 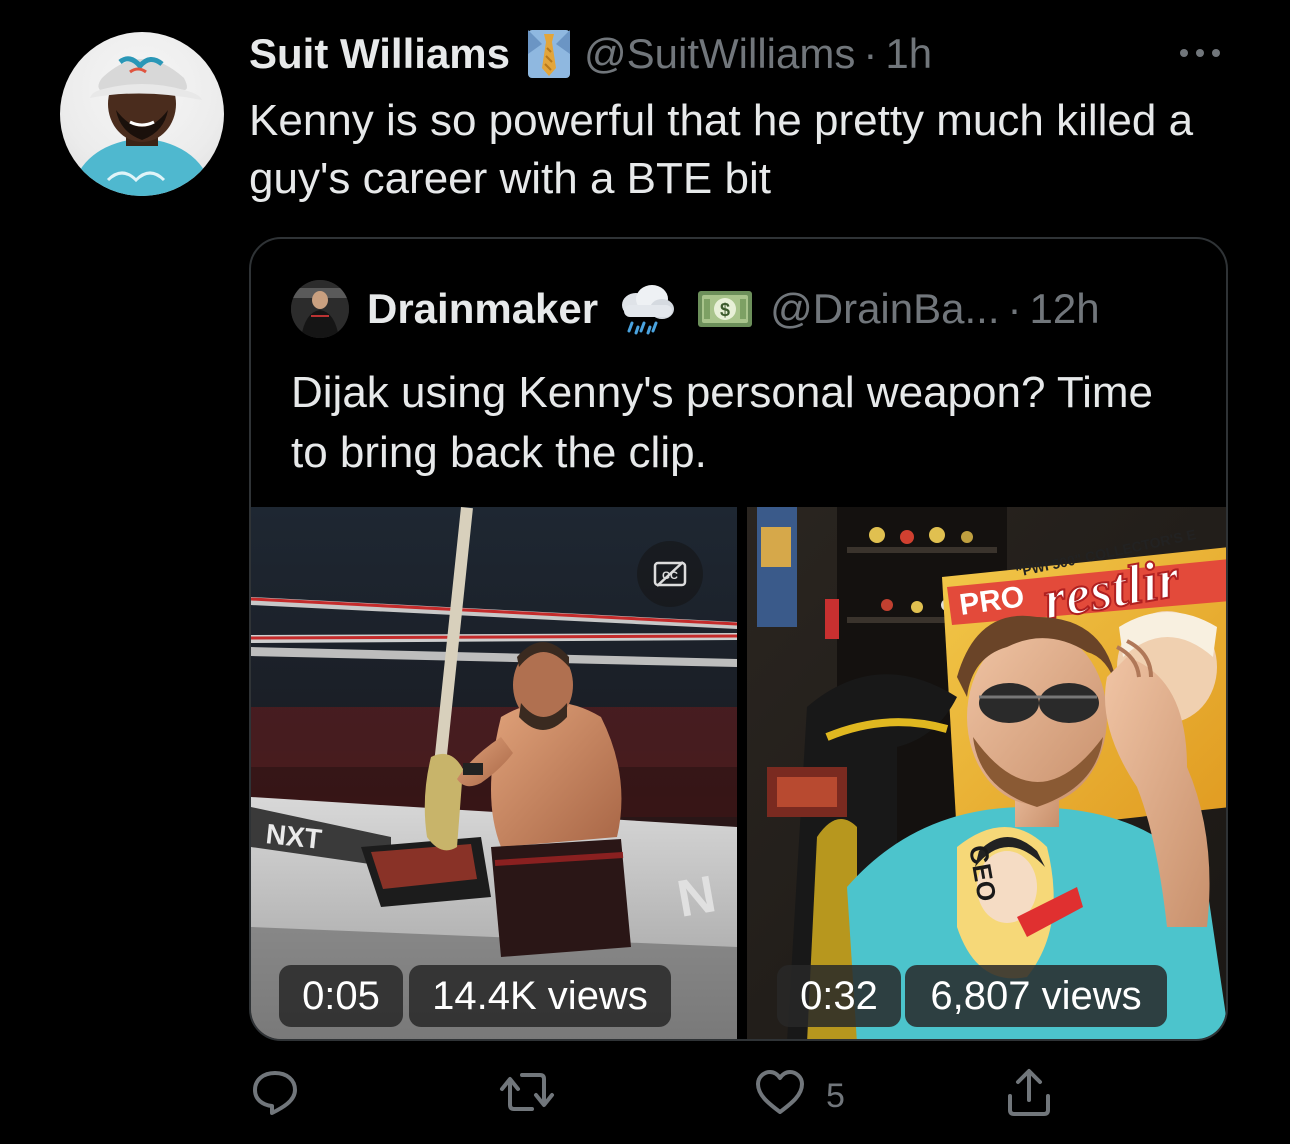 I want to click on author-name: Suit Williams, so click(x=379, y=54).